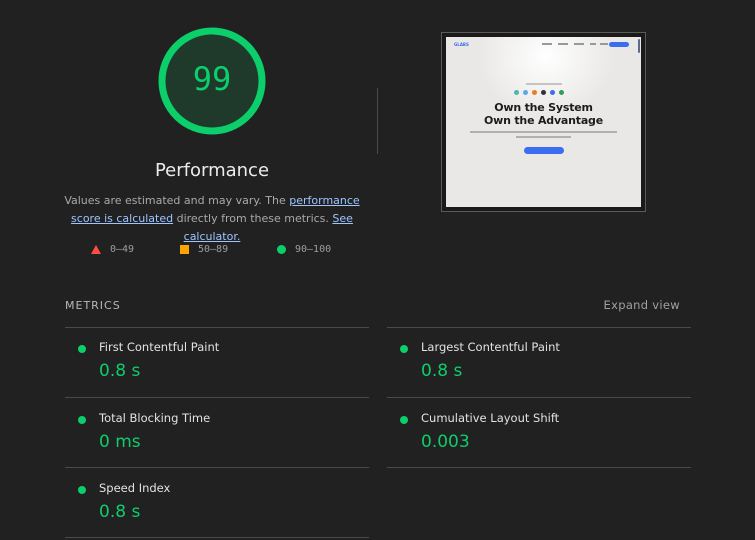 Image resolution: width=755 pixels, height=540 pixels. I want to click on screenshot-scrollbar, so click(639, 46).